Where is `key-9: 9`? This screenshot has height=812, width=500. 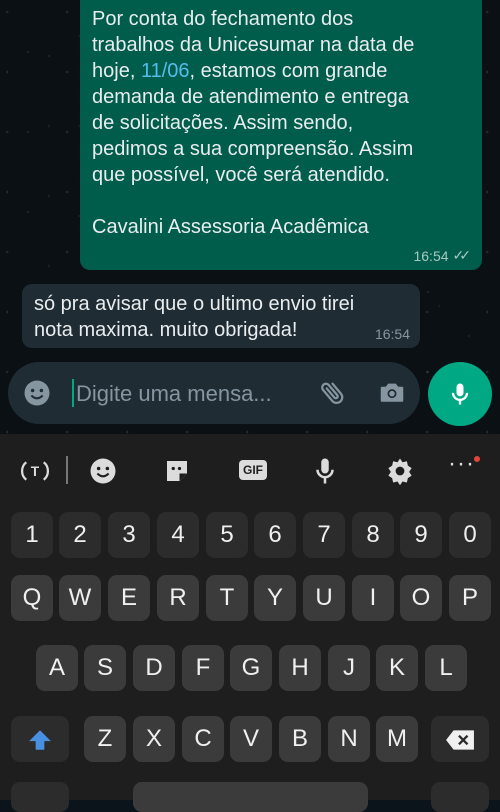
key-9: 9 is located at coordinates (421, 535).